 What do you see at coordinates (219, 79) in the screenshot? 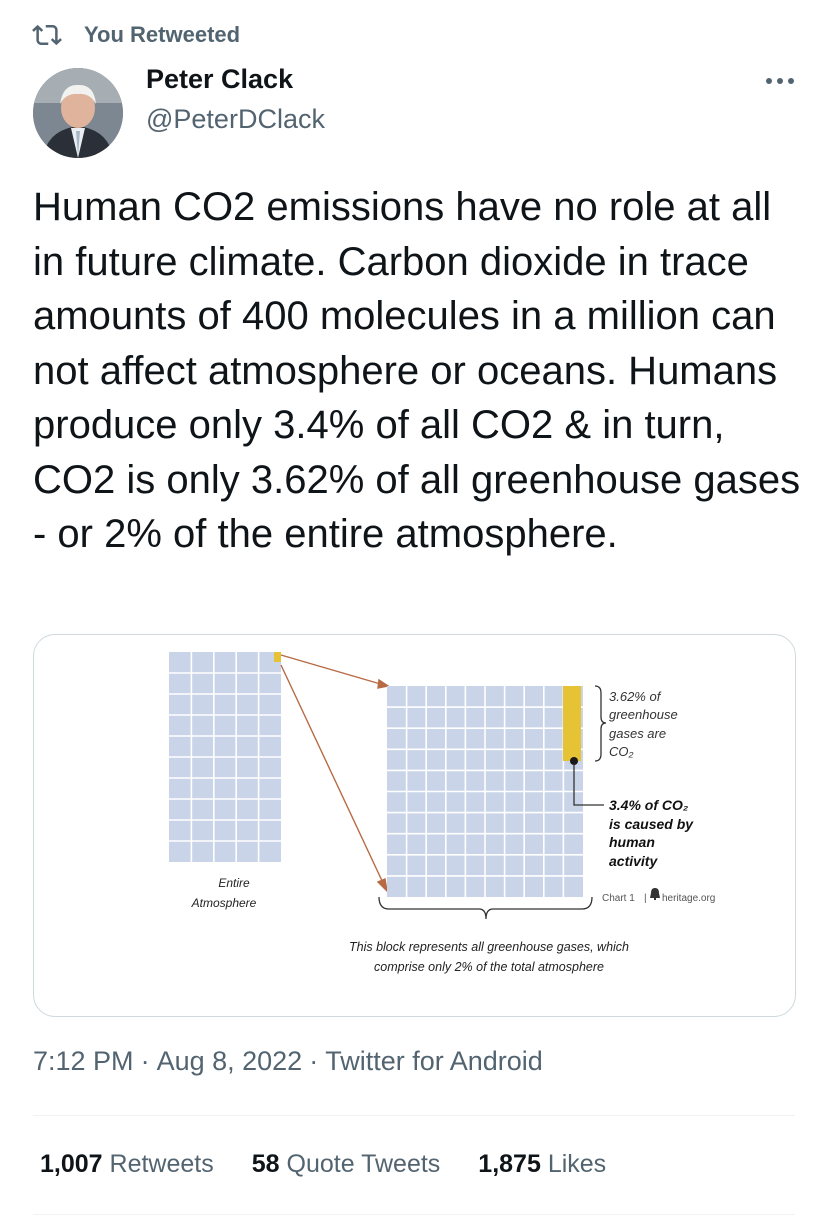
I see `author-name: Peter Clack` at bounding box center [219, 79].